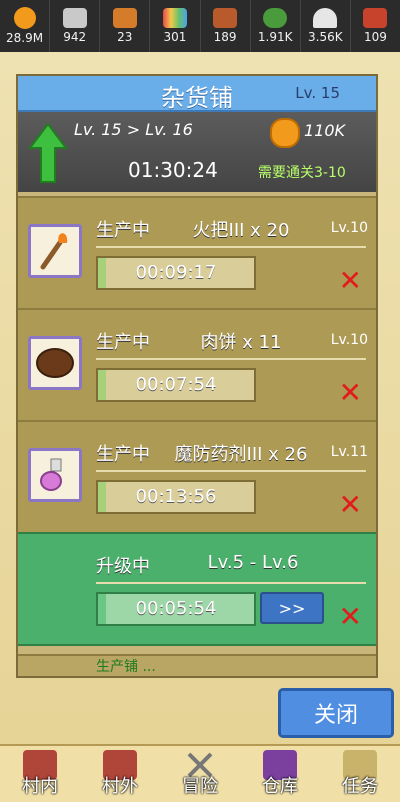  I want to click on upgrade-requirement: 需要通关3-10, so click(302, 173).